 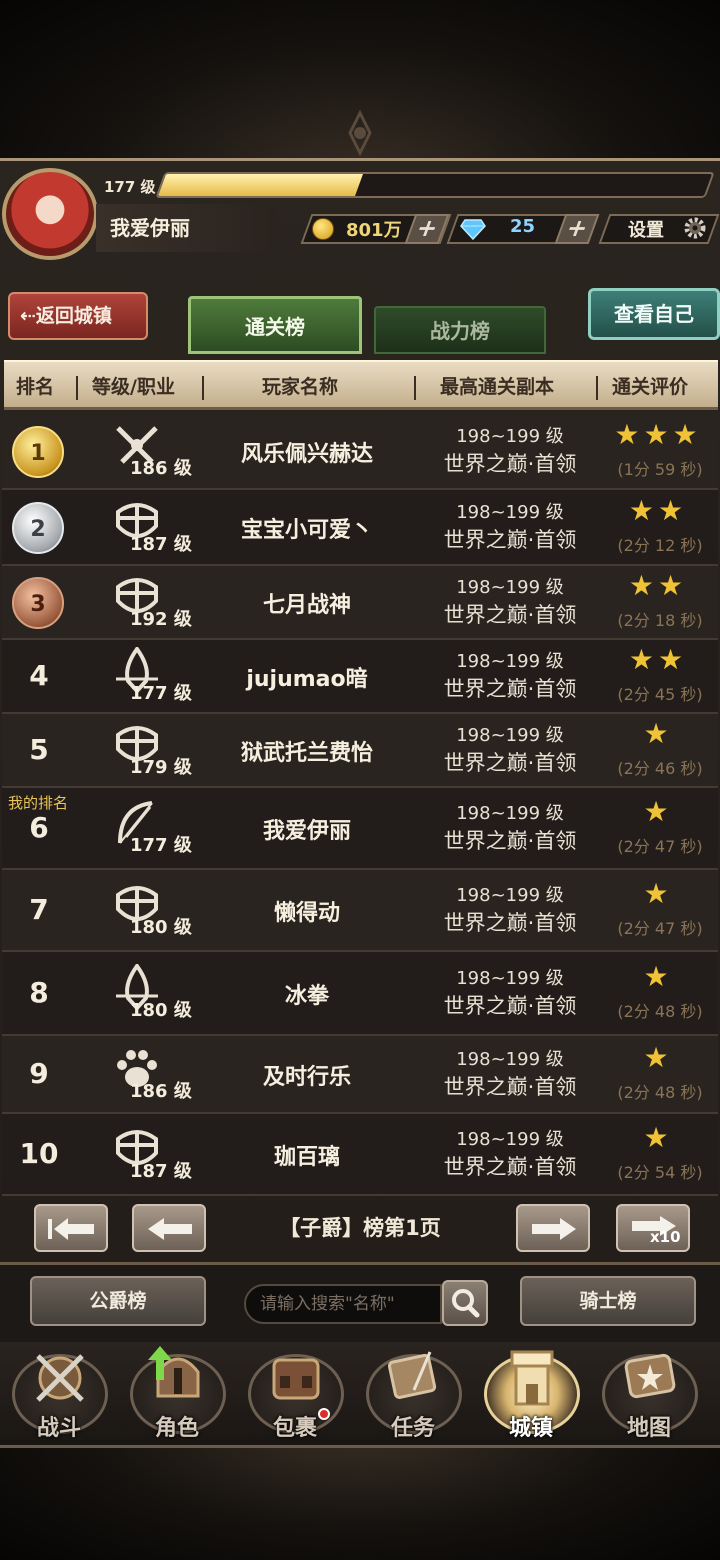 I want to click on nav-item-town: 城镇, so click(x=531, y=1394).